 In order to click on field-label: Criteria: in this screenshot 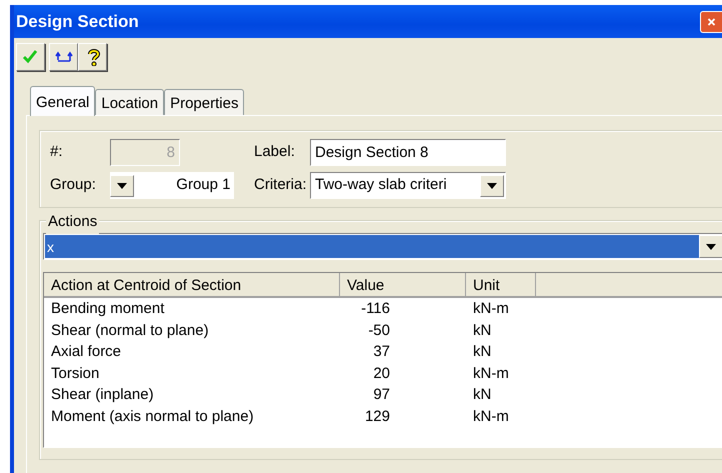, I will do `click(281, 185)`.